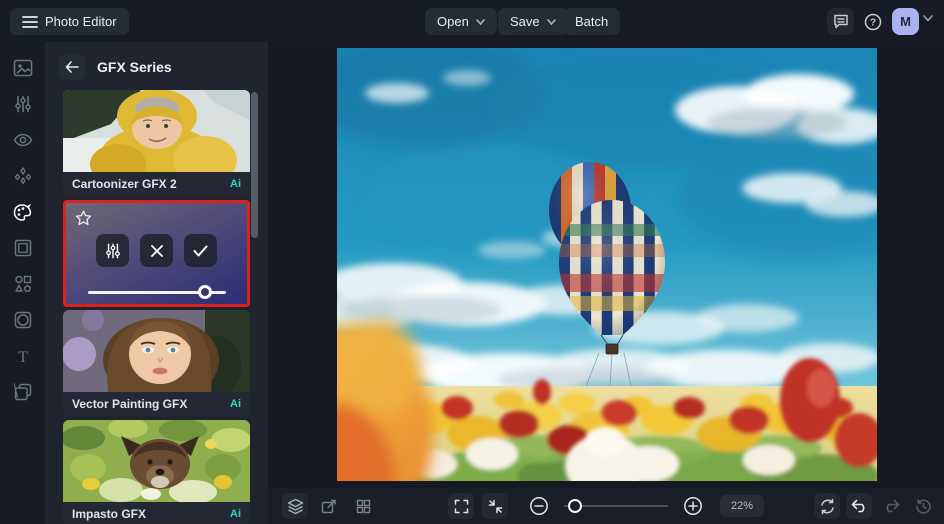  I want to click on sidebar-item-overlays, so click(22, 392).